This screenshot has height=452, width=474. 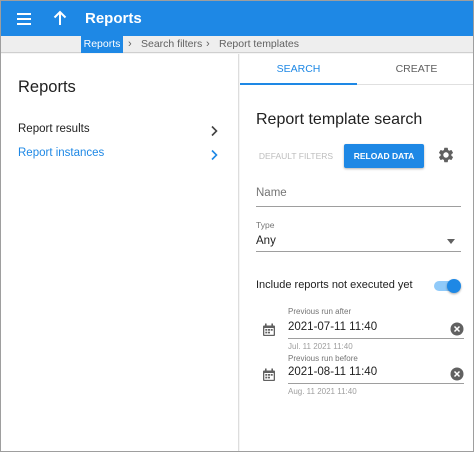 What do you see at coordinates (265, 225) in the screenshot?
I see `type-label: Type` at bounding box center [265, 225].